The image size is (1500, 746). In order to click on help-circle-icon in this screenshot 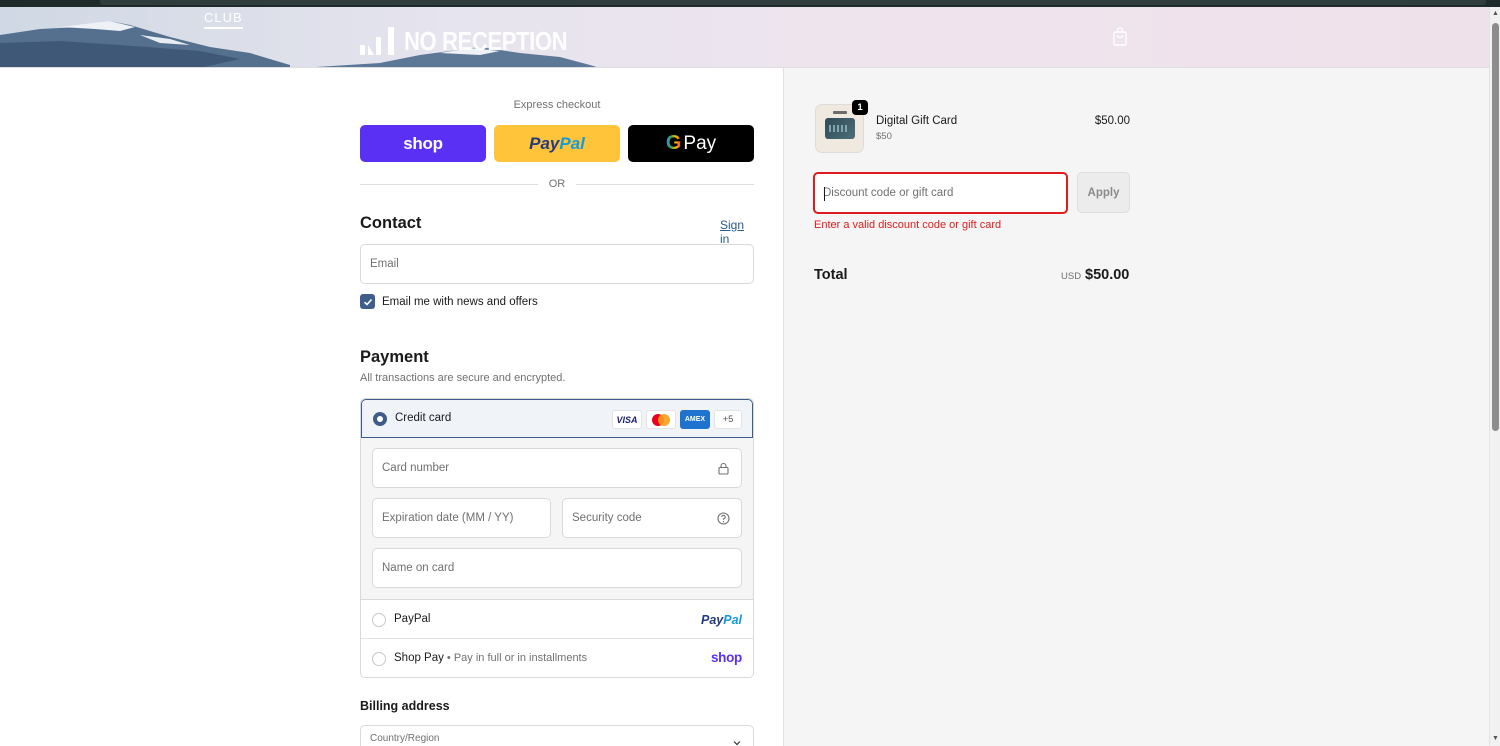, I will do `click(723, 518)`.